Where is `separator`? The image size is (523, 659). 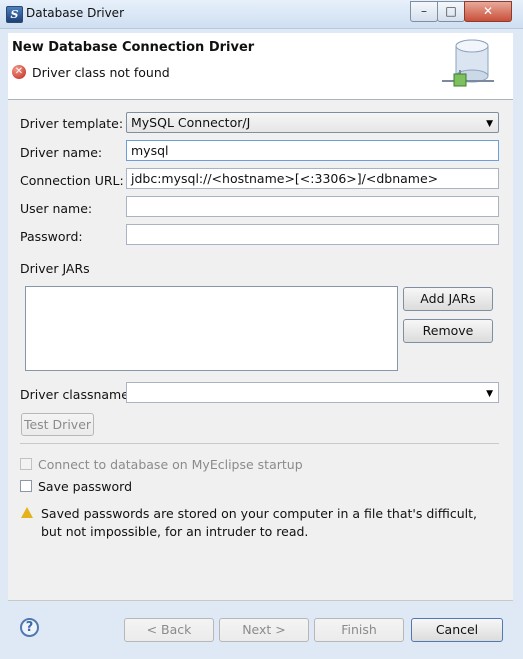 separator is located at coordinates (259, 443).